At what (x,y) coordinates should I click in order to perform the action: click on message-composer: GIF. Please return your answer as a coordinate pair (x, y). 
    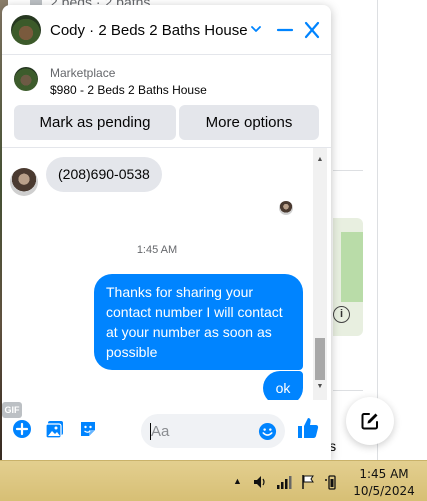
    Looking at the image, I should click on (166, 431).